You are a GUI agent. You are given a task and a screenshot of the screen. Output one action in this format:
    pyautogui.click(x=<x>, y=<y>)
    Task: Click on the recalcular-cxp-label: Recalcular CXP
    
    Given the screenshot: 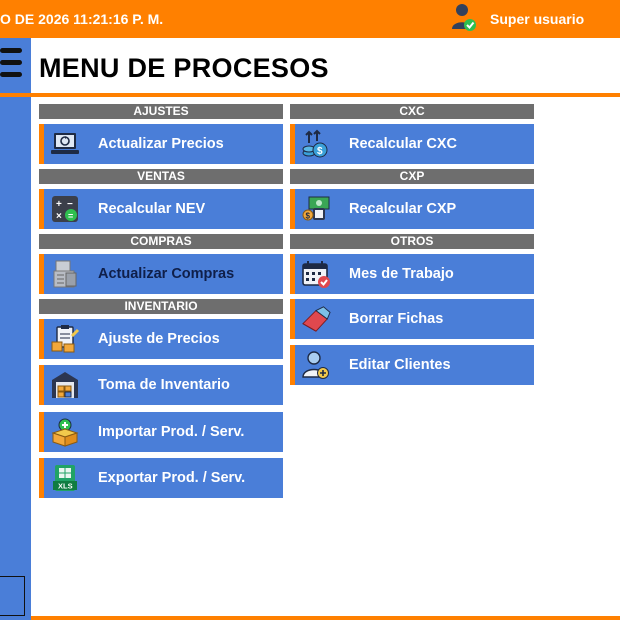 What is the action you would take?
    pyautogui.click(x=403, y=209)
    